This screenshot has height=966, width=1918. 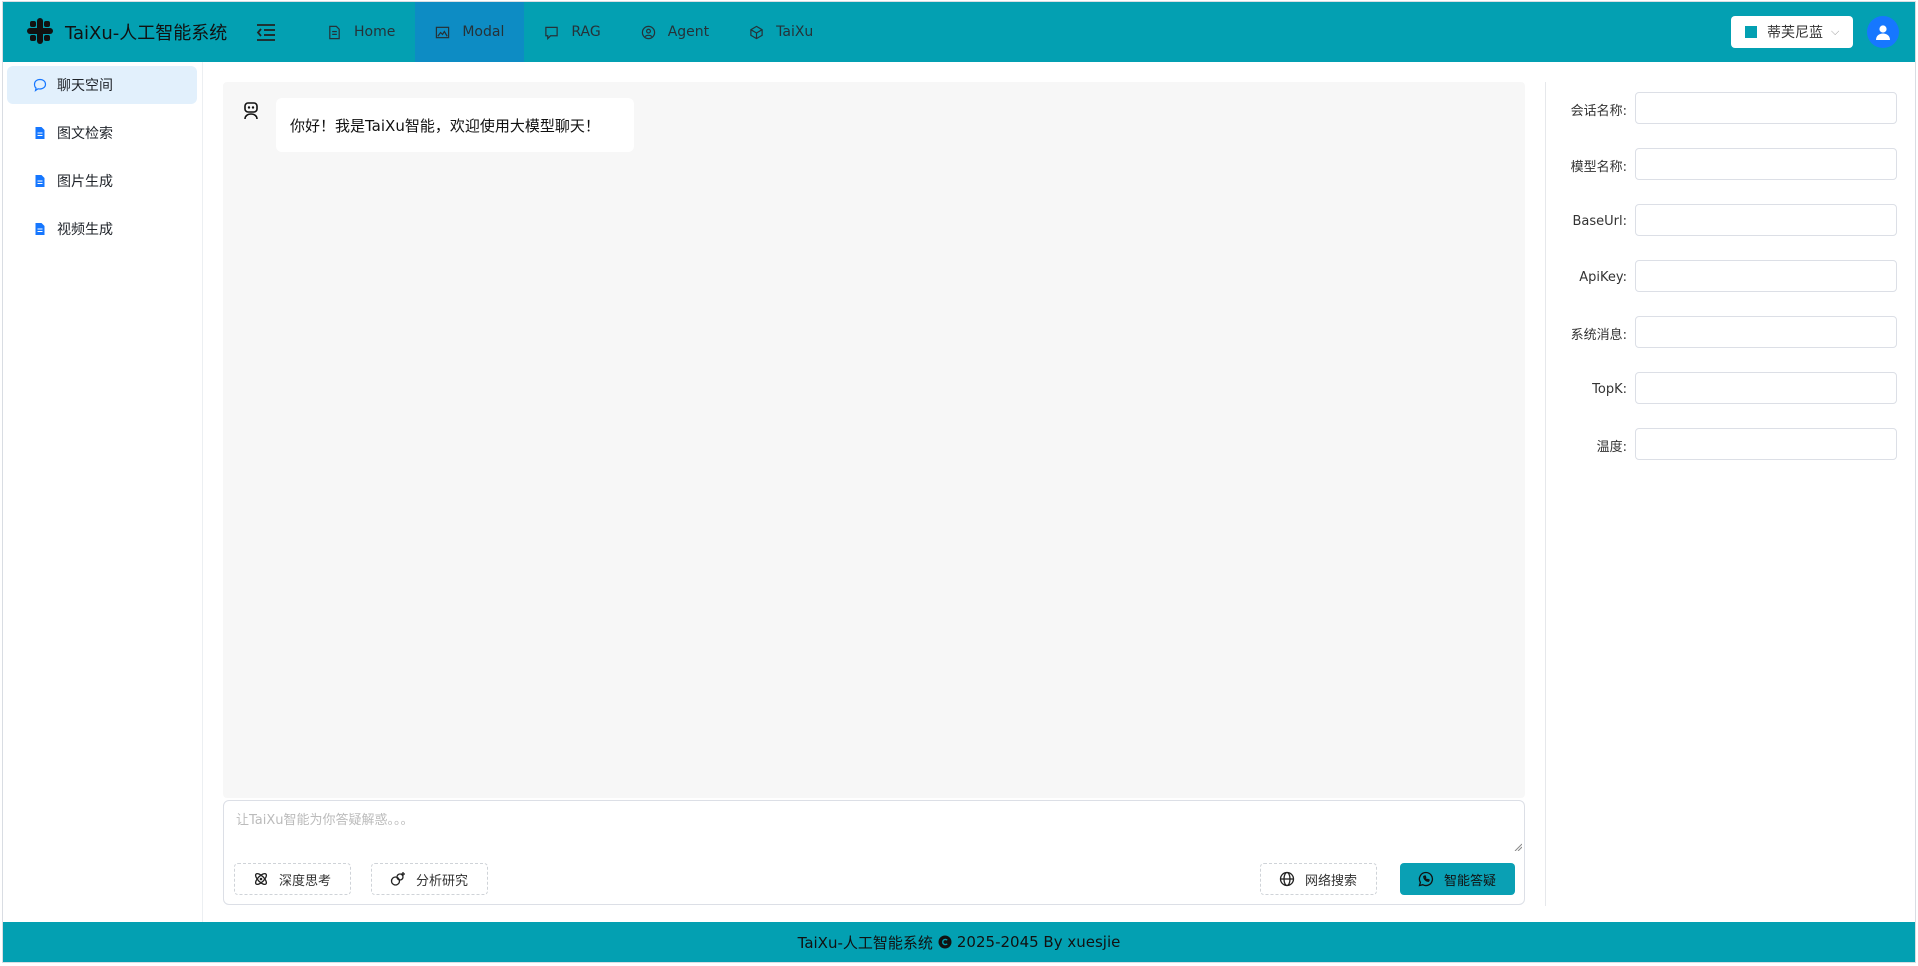 I want to click on nav-modal-label: Modal, so click(x=483, y=32).